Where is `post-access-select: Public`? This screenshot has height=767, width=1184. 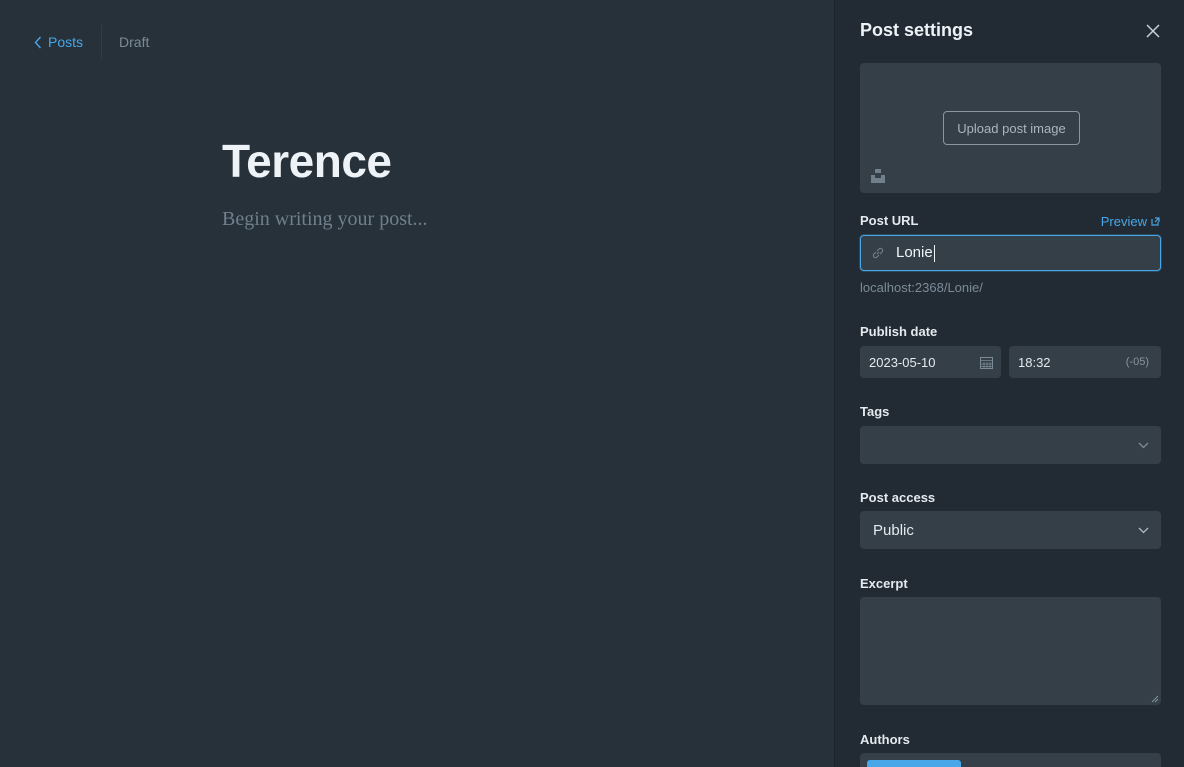 post-access-select: Public is located at coordinates (1010, 530).